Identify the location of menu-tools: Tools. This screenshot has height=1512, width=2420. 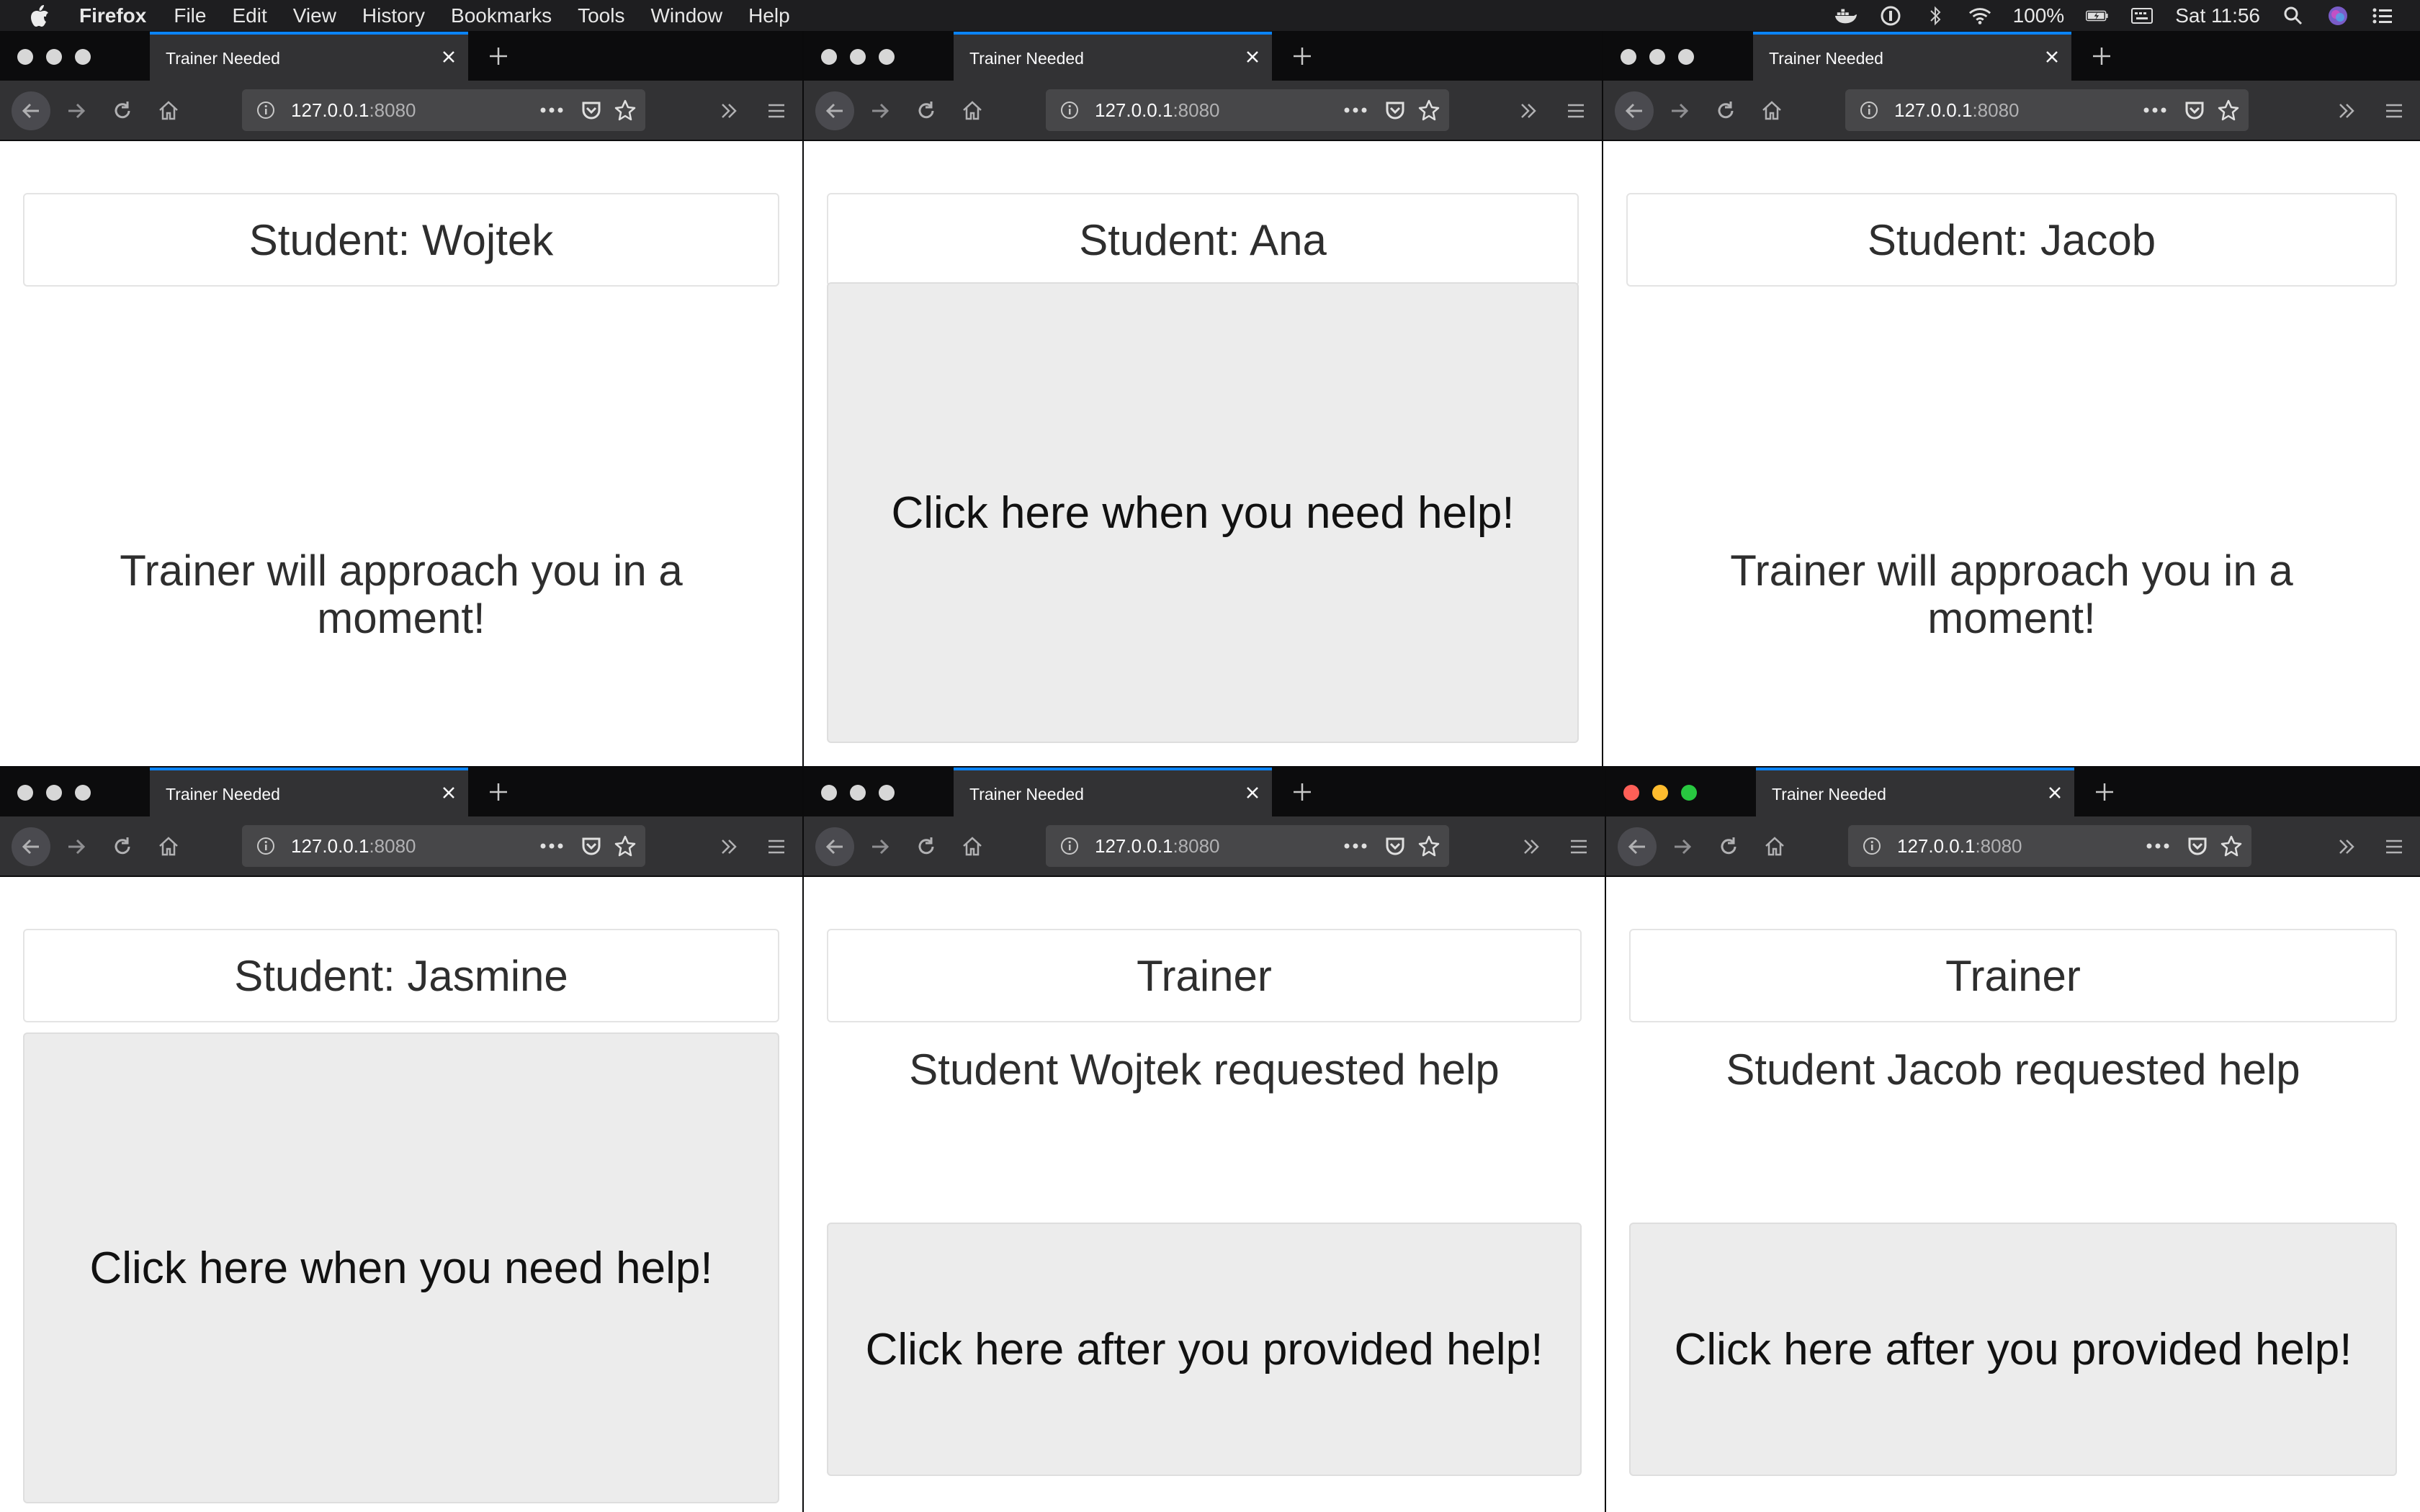
(601, 15).